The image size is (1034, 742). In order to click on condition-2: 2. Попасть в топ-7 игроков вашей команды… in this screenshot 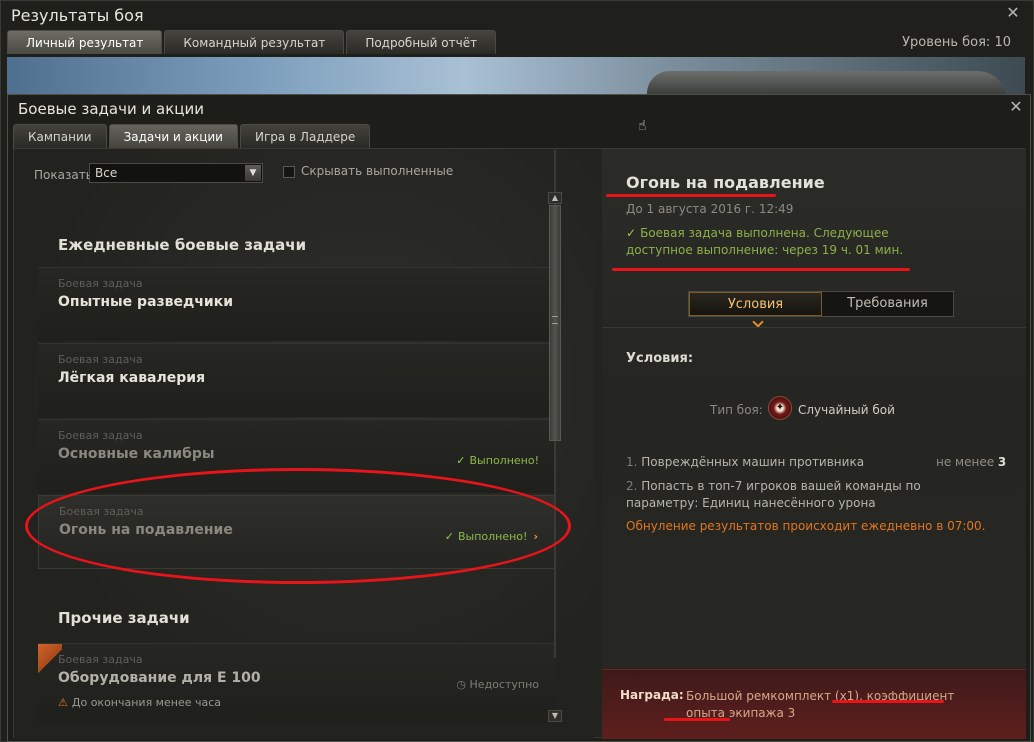, I will do `click(811, 495)`.